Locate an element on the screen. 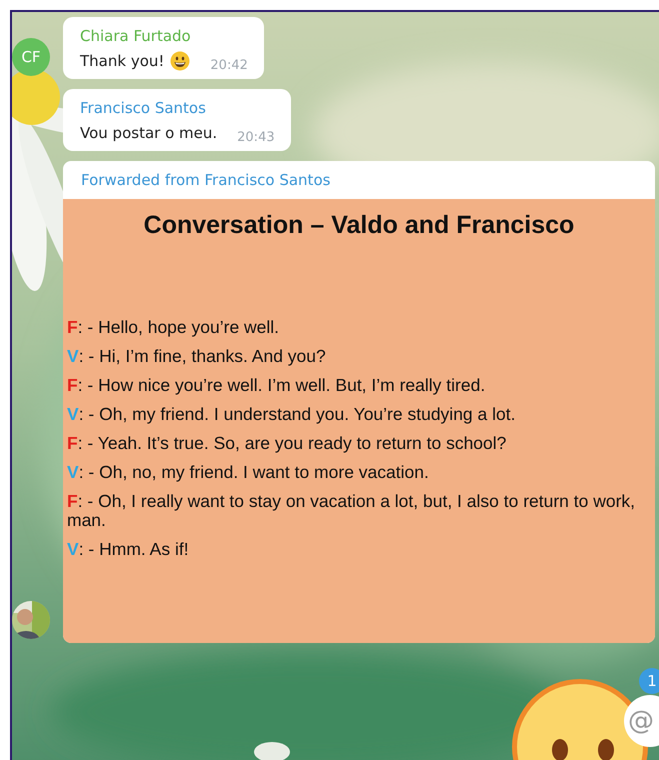 This screenshot has width=659, height=760. dialogue-line: F: - Oh, I really want to stay on vacation a lot, but, I also to return to work, man. is located at coordinates (351, 511).